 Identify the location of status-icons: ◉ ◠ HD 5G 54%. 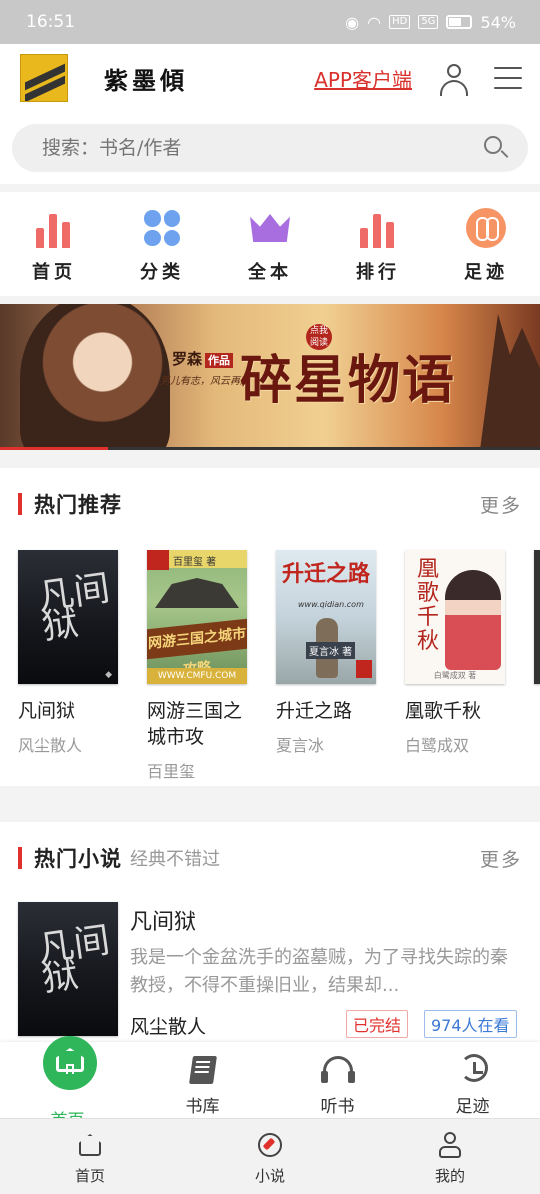
(430, 22).